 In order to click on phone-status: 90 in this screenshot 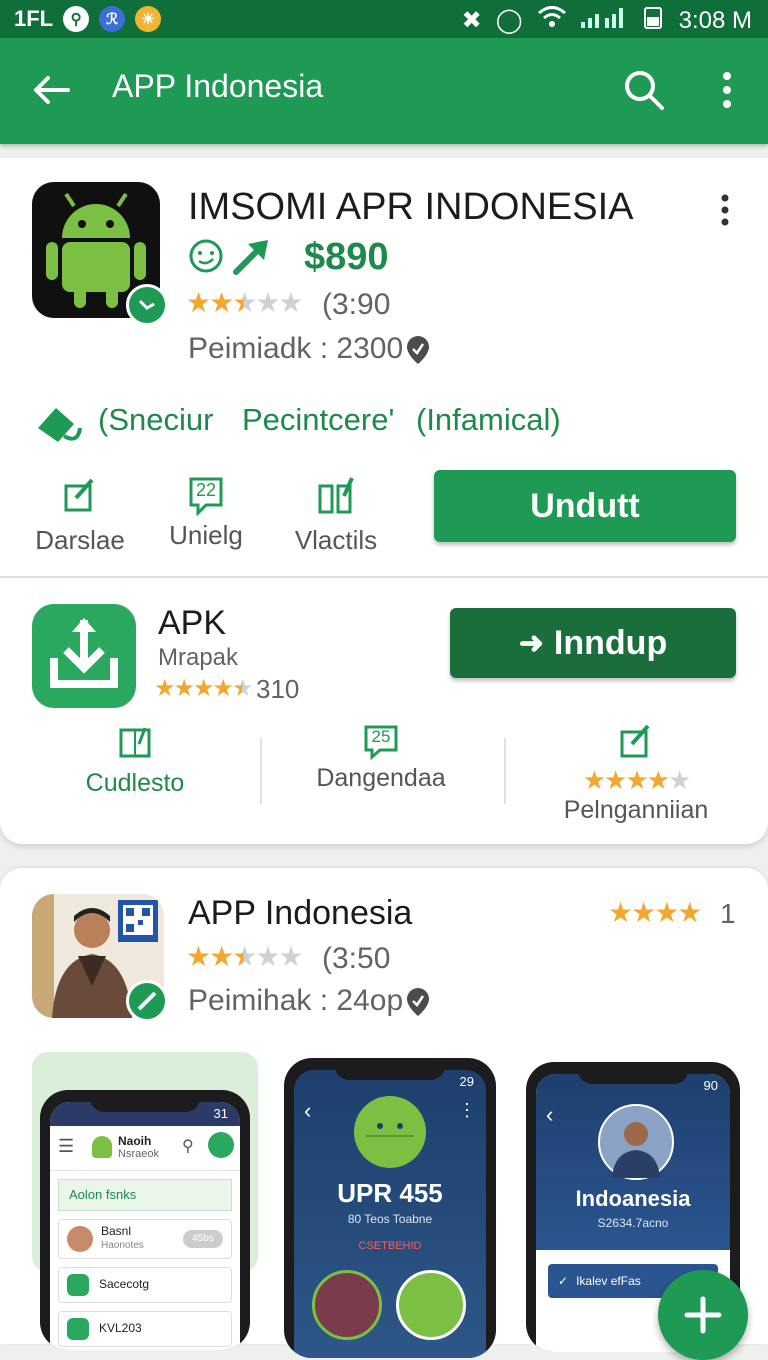, I will do `click(710, 1085)`.